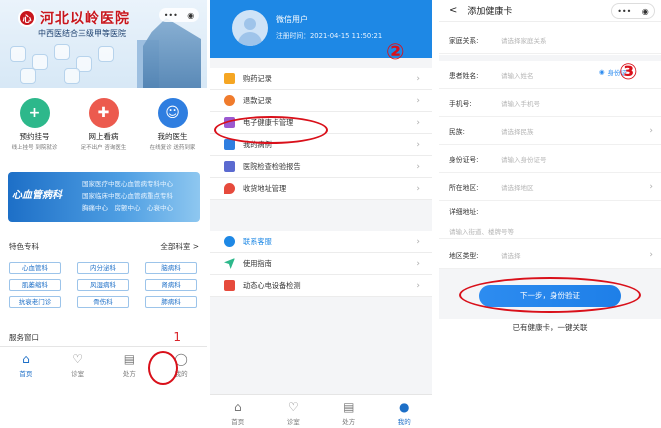 This screenshot has width=661, height=428. Describe the element at coordinates (177, 337) in the screenshot. I see `step-annotation-1: 1` at that location.